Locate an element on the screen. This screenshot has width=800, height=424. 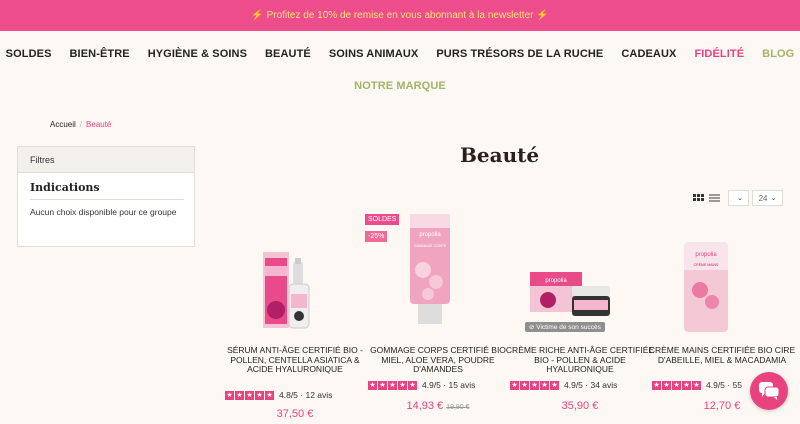
discount-badge: -25% is located at coordinates (376, 236).